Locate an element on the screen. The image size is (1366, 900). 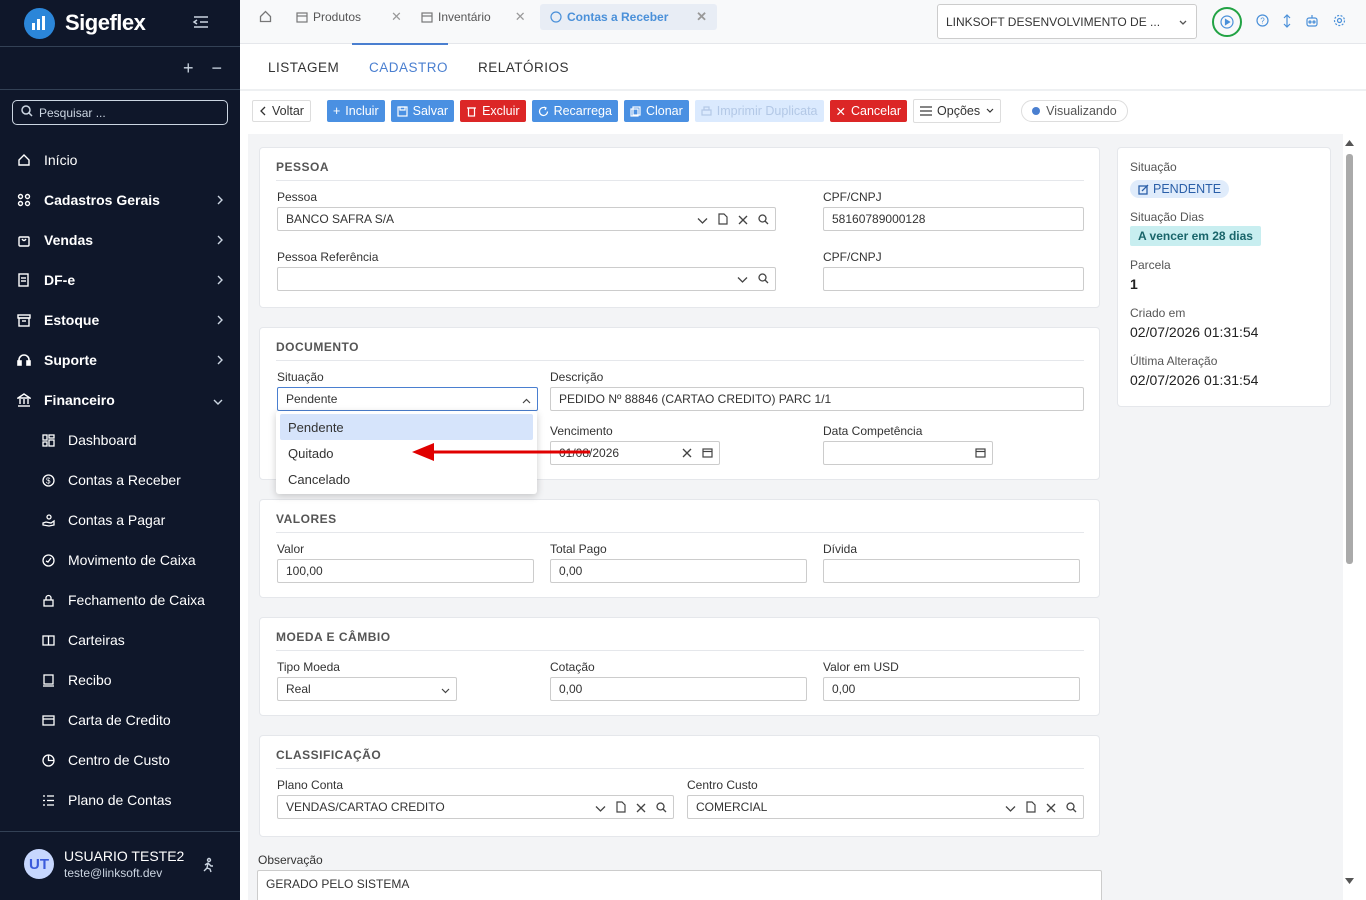
total-pago-field: 0,00 is located at coordinates (678, 571).